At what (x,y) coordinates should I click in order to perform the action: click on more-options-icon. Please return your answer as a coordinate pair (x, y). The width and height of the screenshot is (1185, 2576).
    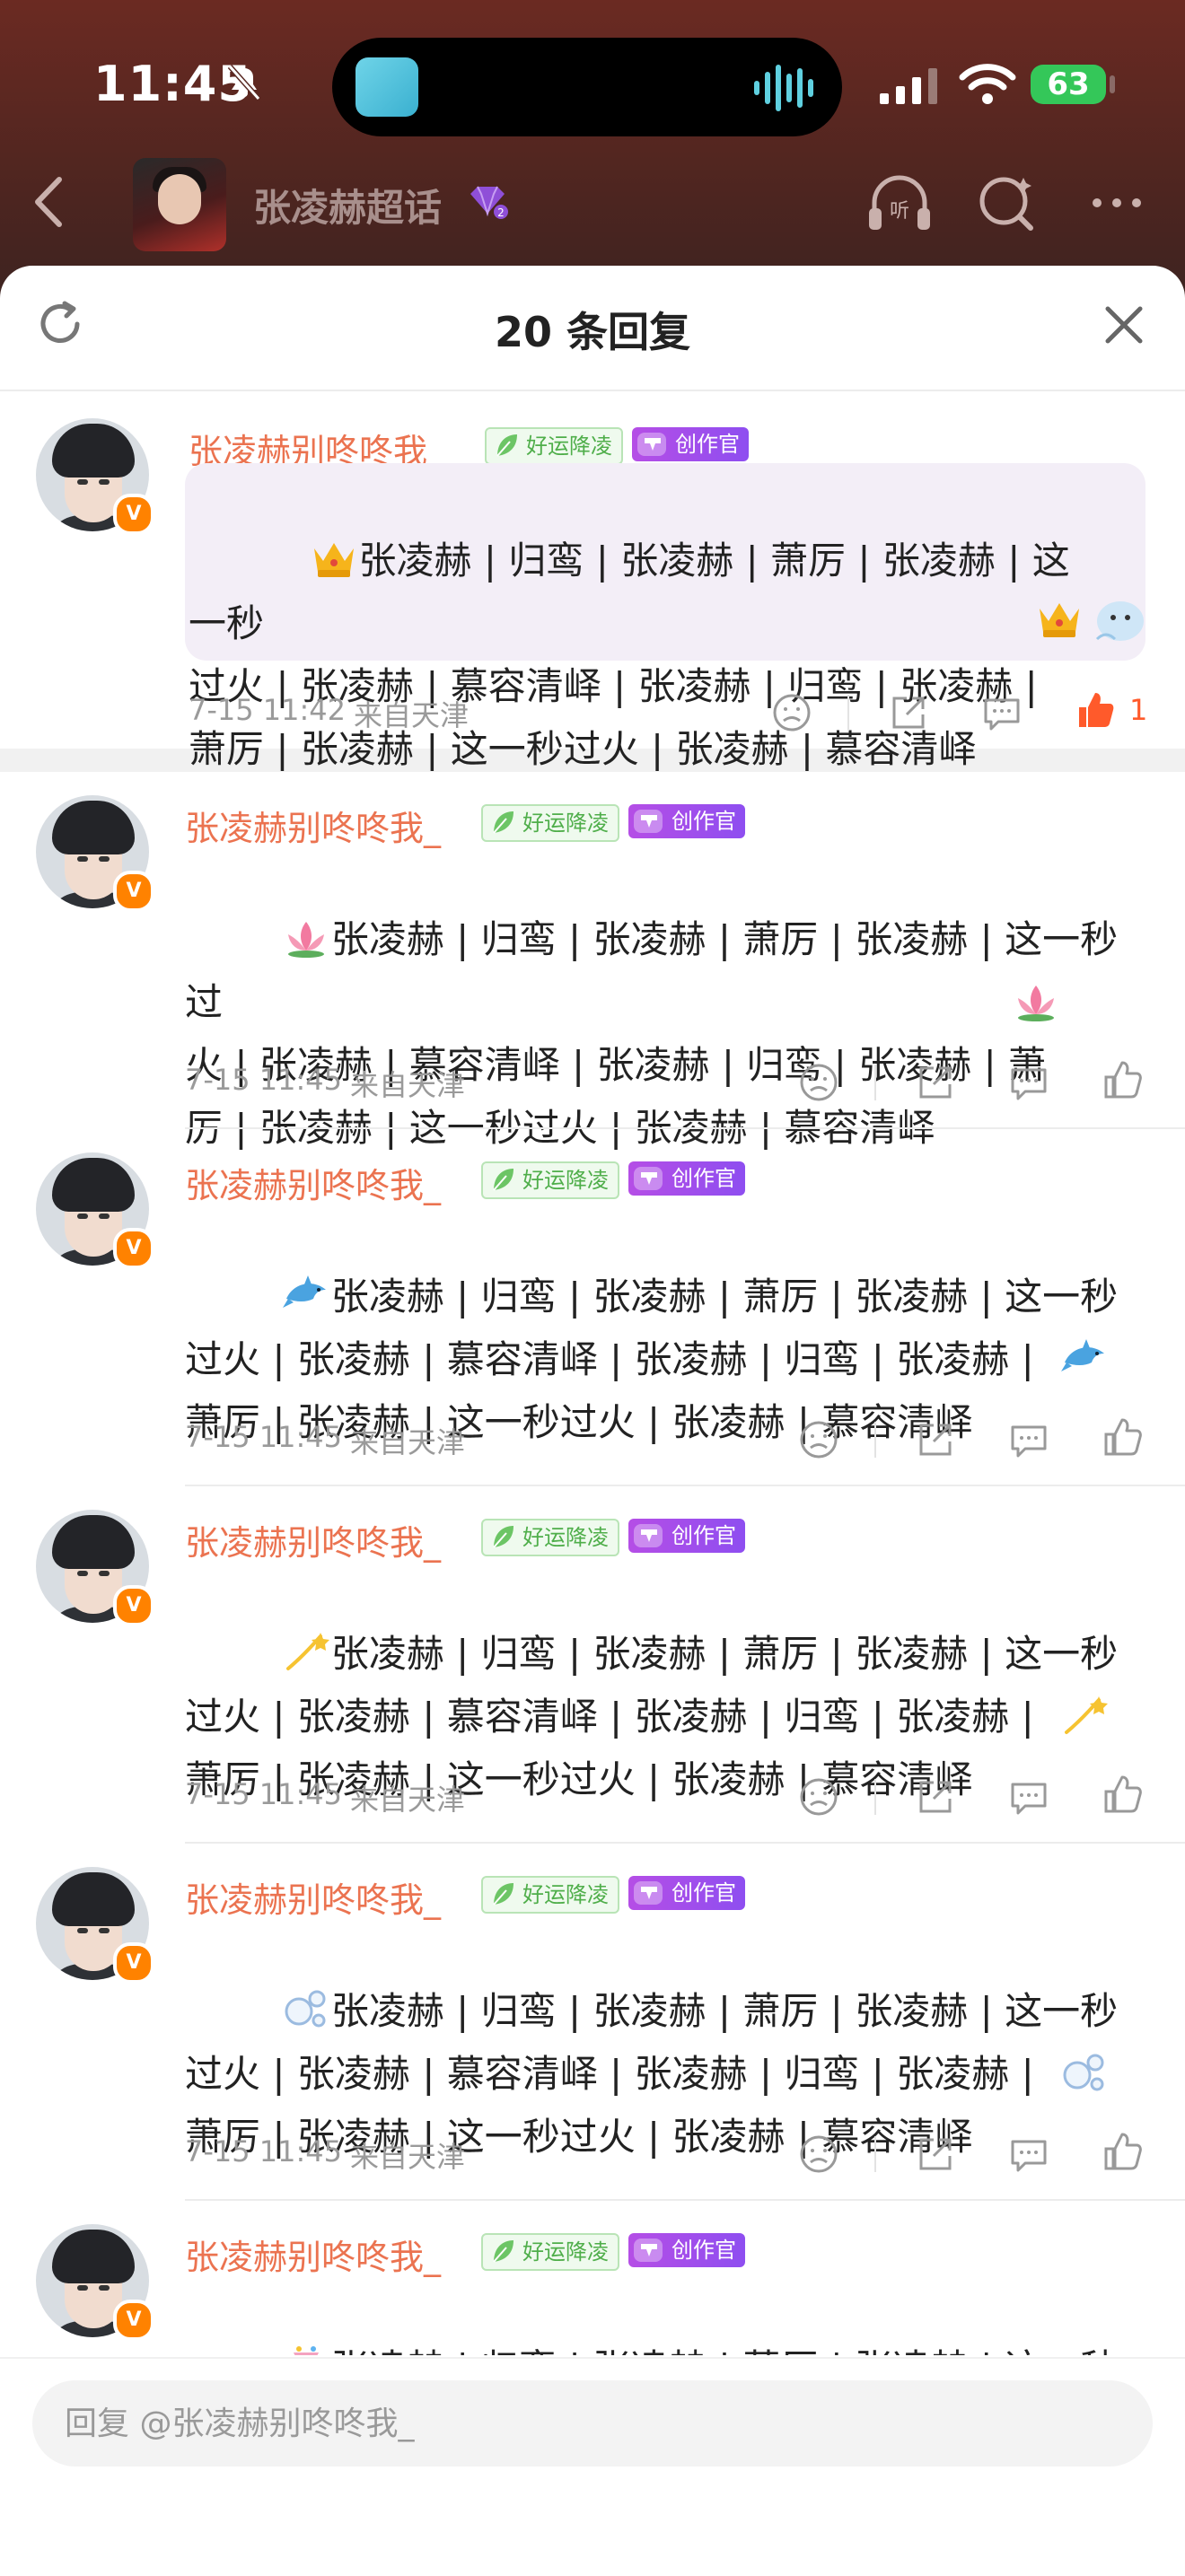
    Looking at the image, I should click on (1117, 203).